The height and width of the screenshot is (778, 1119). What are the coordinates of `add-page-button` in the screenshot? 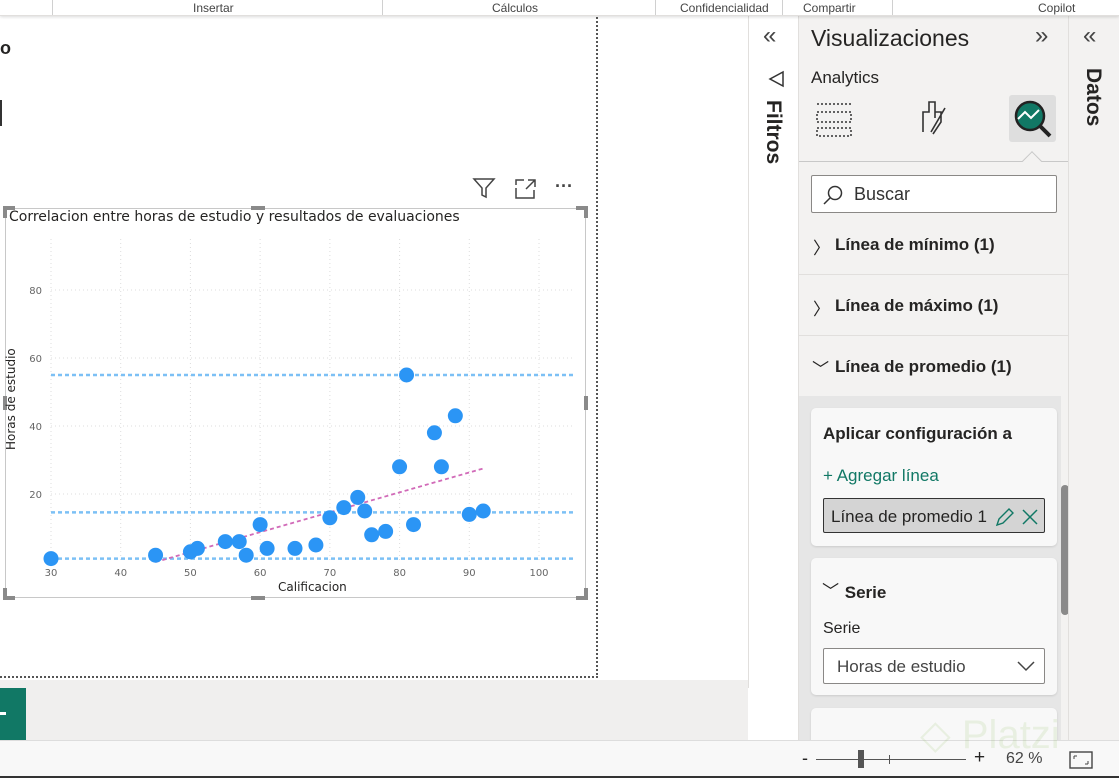 It's located at (13, 714).